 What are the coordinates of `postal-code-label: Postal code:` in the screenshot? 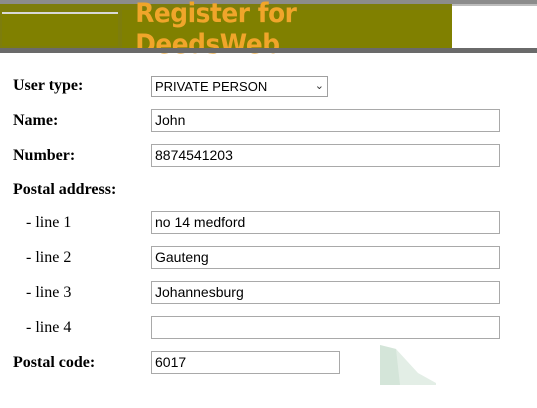 It's located at (54, 362).